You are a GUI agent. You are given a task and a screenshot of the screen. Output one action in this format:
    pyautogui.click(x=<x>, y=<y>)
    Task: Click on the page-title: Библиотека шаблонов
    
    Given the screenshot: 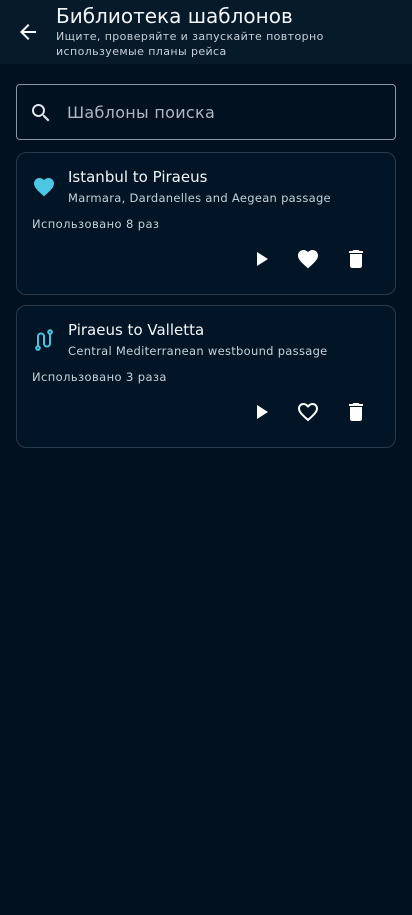 What is the action you would take?
    pyautogui.click(x=174, y=16)
    